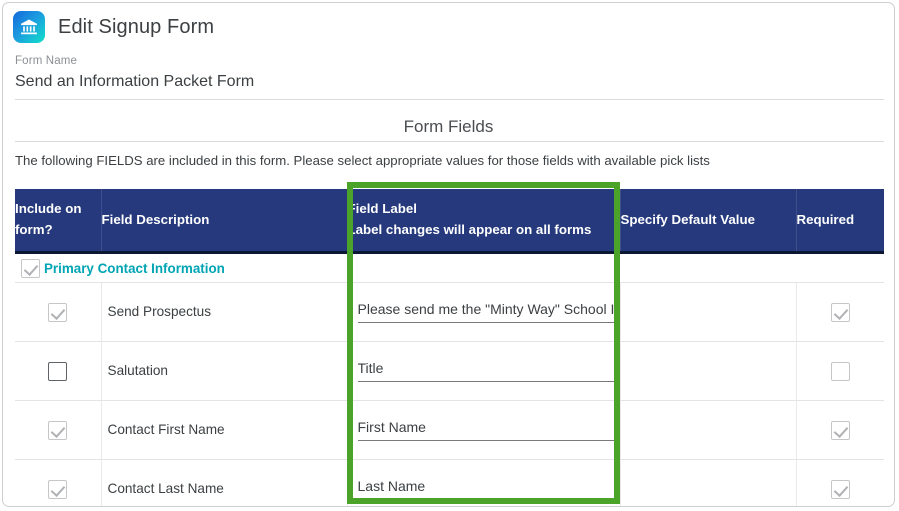  What do you see at coordinates (449, 99) in the screenshot?
I see `form-name-divider` at bounding box center [449, 99].